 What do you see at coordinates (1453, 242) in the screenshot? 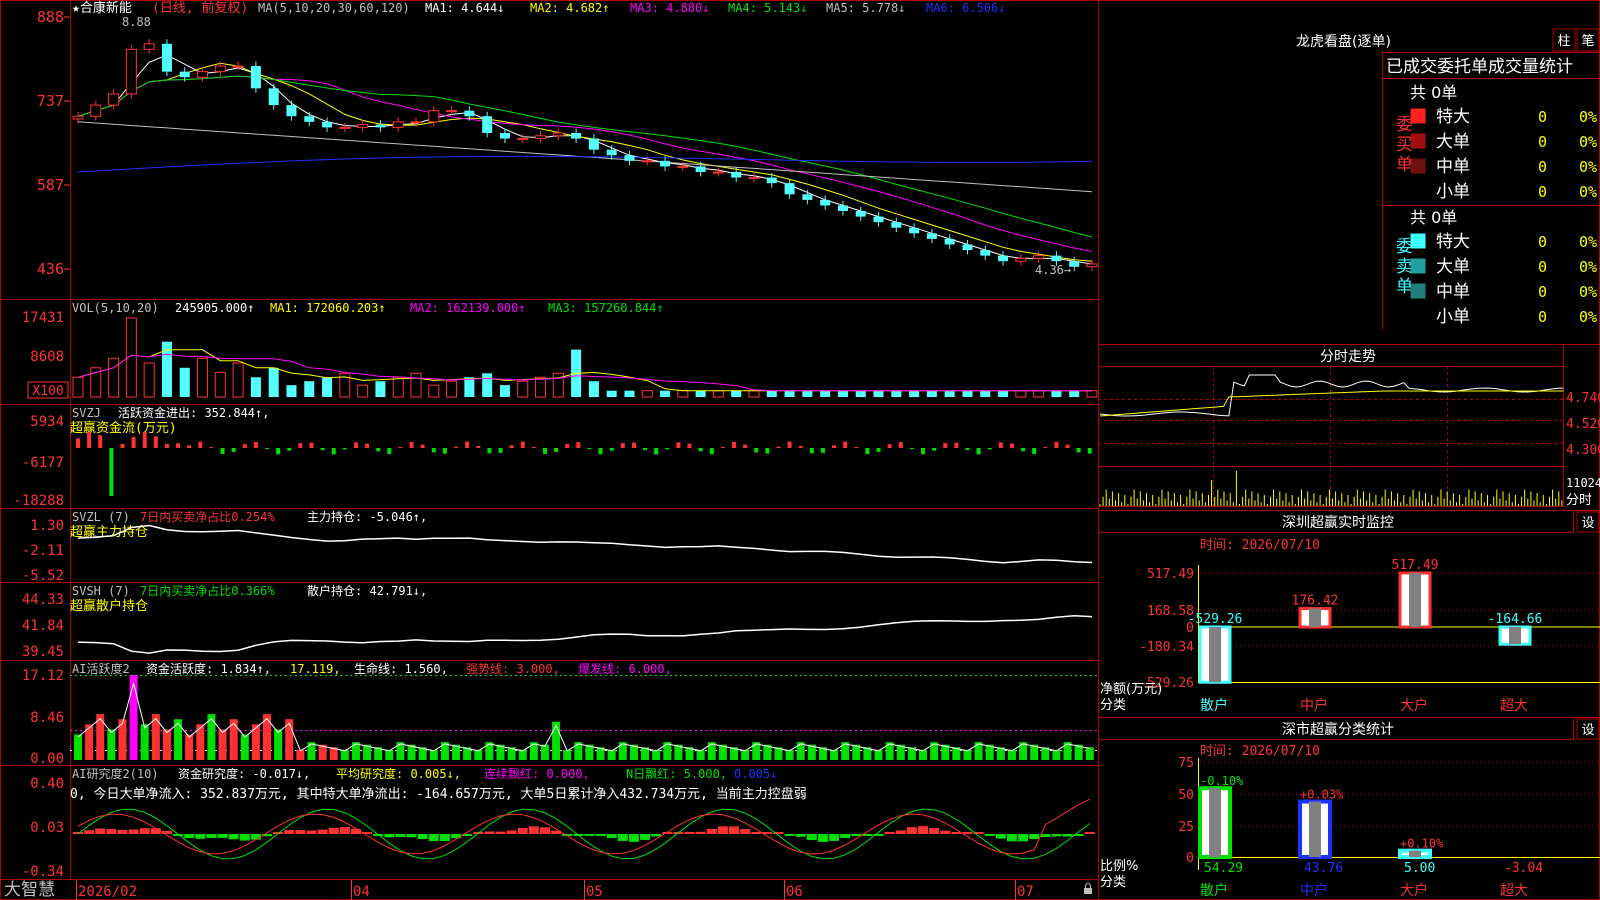
I see `lhb-row-name: 特大` at bounding box center [1453, 242].